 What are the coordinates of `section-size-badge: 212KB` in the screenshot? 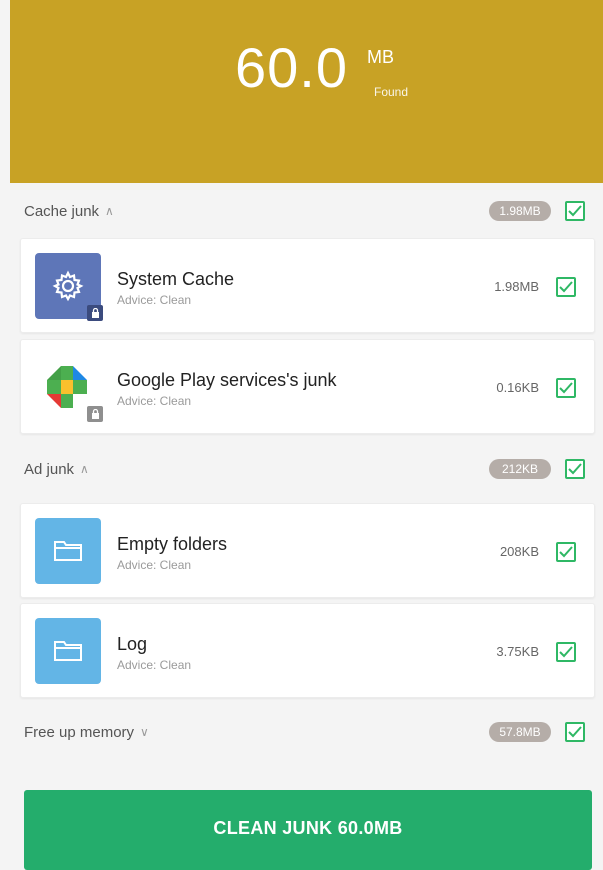 It's located at (520, 469).